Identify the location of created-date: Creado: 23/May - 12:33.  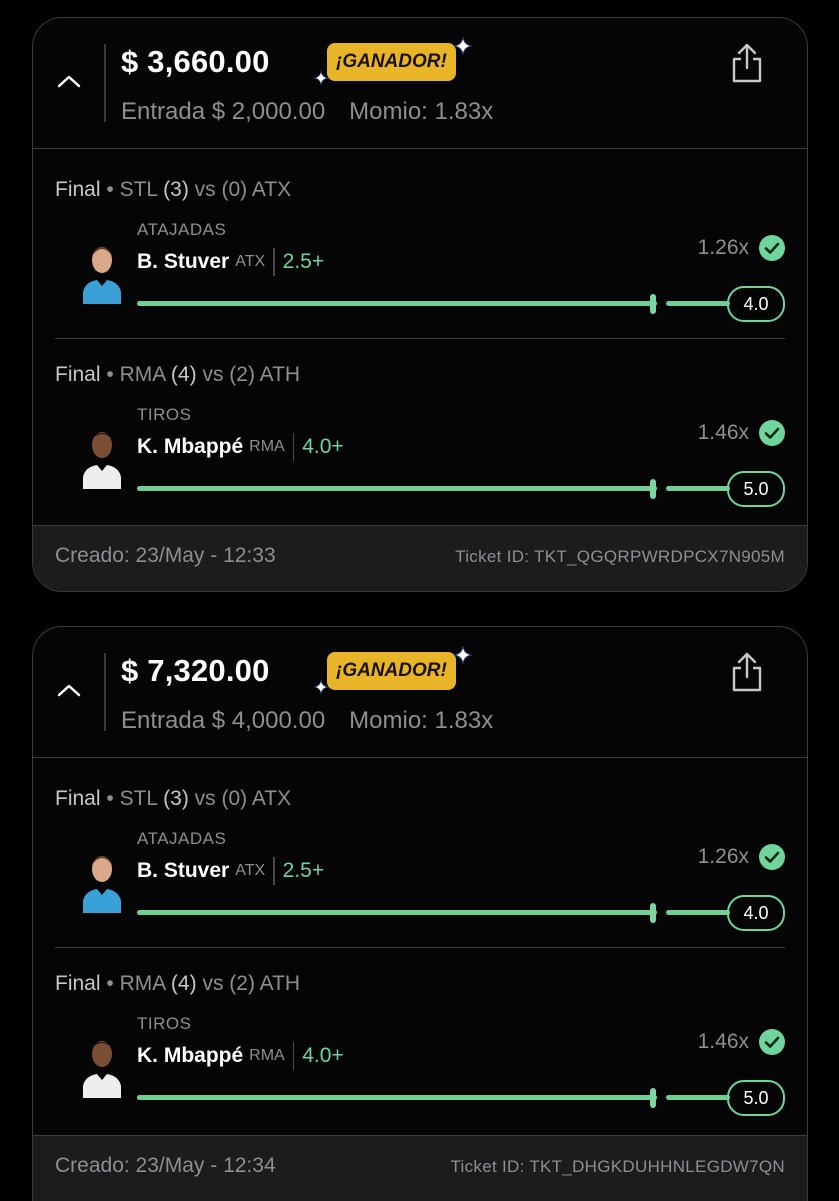
(165, 555).